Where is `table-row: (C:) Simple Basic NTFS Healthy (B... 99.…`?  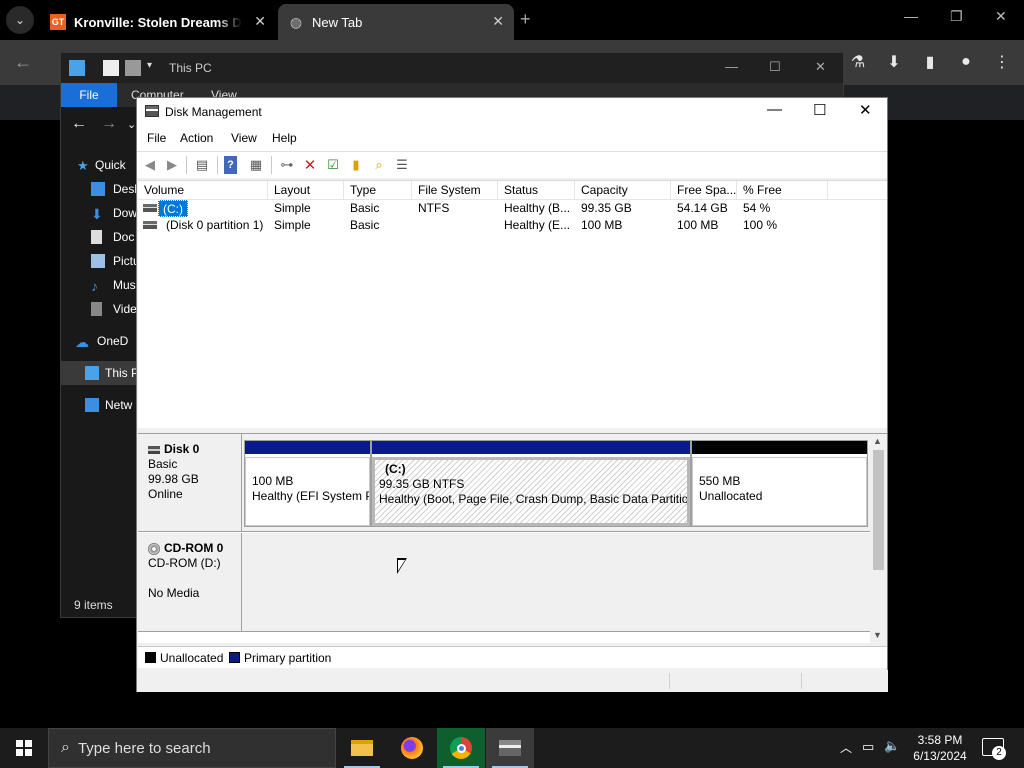 table-row: (C:) Simple Basic NTFS Healthy (B... 99.… is located at coordinates (512, 208).